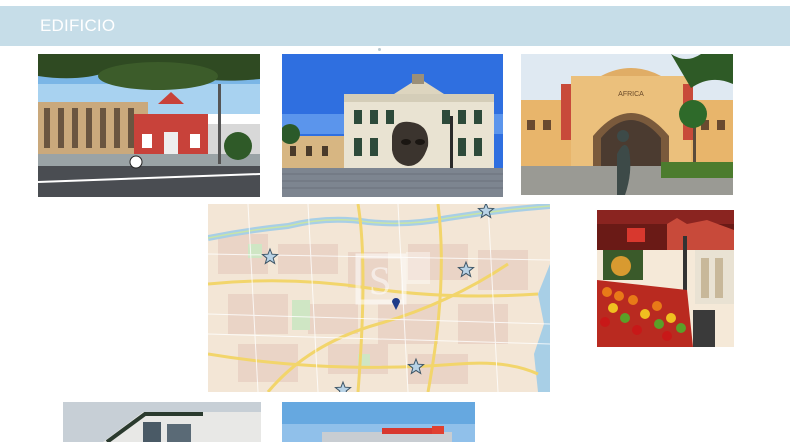 This screenshot has height=442, width=790. I want to click on fruit-stand-photo, so click(665, 278).